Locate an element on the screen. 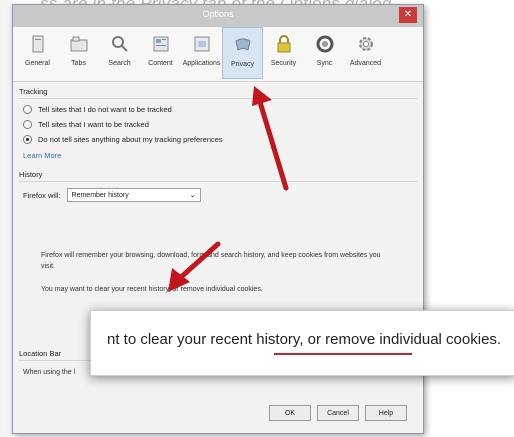 This screenshot has width=514, height=437. toolbar-general-button: General is located at coordinates (37, 53).